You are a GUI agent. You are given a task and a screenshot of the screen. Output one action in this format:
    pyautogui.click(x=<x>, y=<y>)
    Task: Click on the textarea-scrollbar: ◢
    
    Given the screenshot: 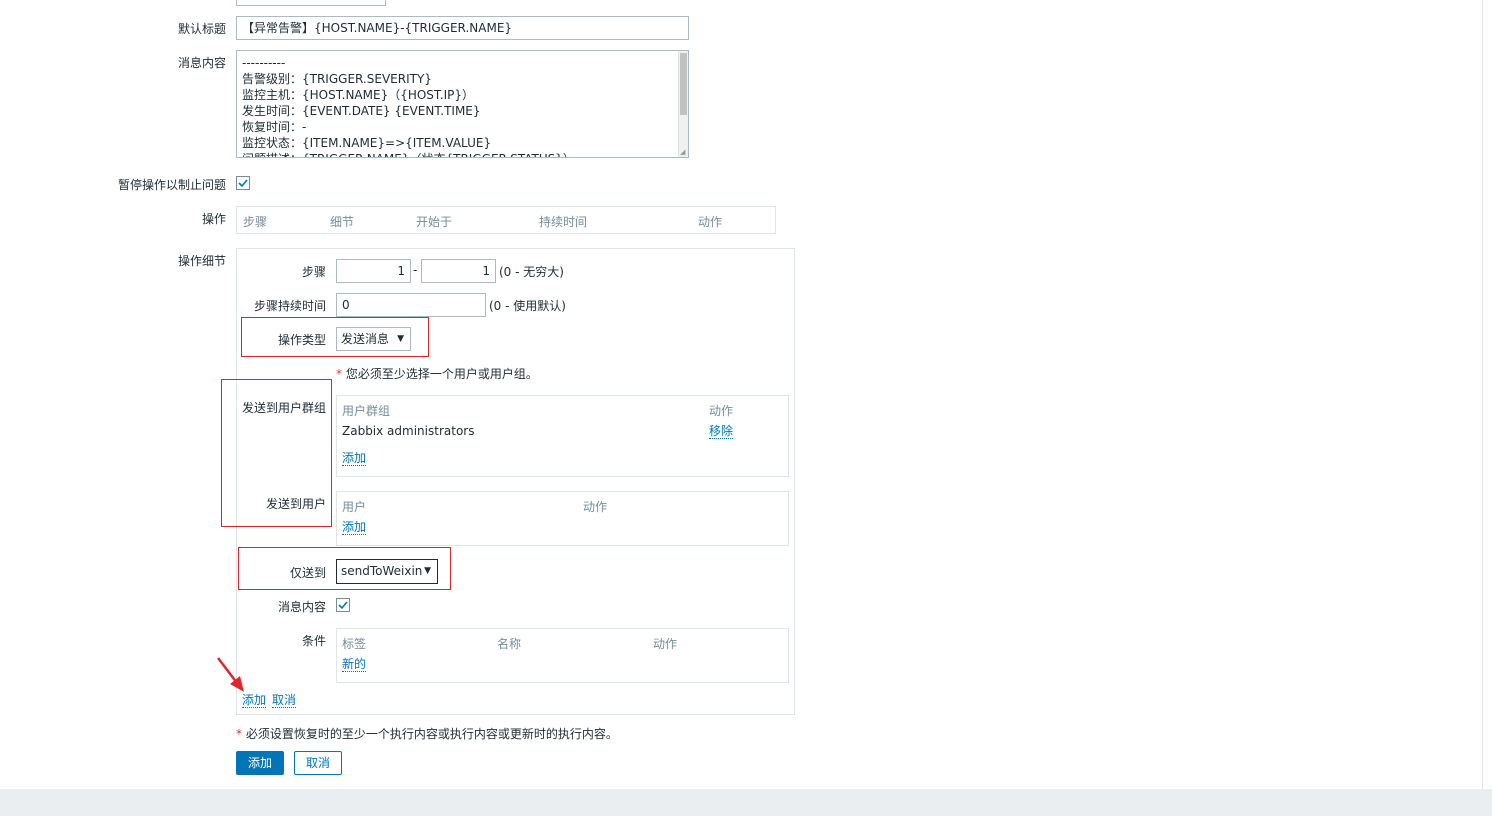 What is the action you would take?
    pyautogui.click(x=683, y=104)
    